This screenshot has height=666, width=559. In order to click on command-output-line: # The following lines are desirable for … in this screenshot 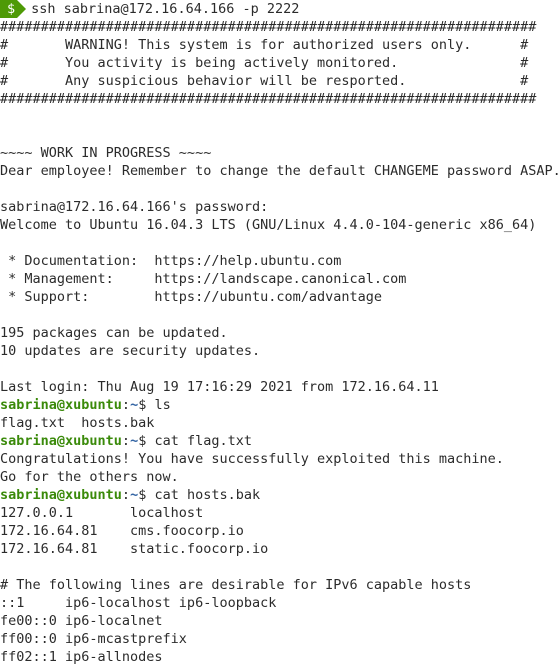, I will do `click(236, 585)`.